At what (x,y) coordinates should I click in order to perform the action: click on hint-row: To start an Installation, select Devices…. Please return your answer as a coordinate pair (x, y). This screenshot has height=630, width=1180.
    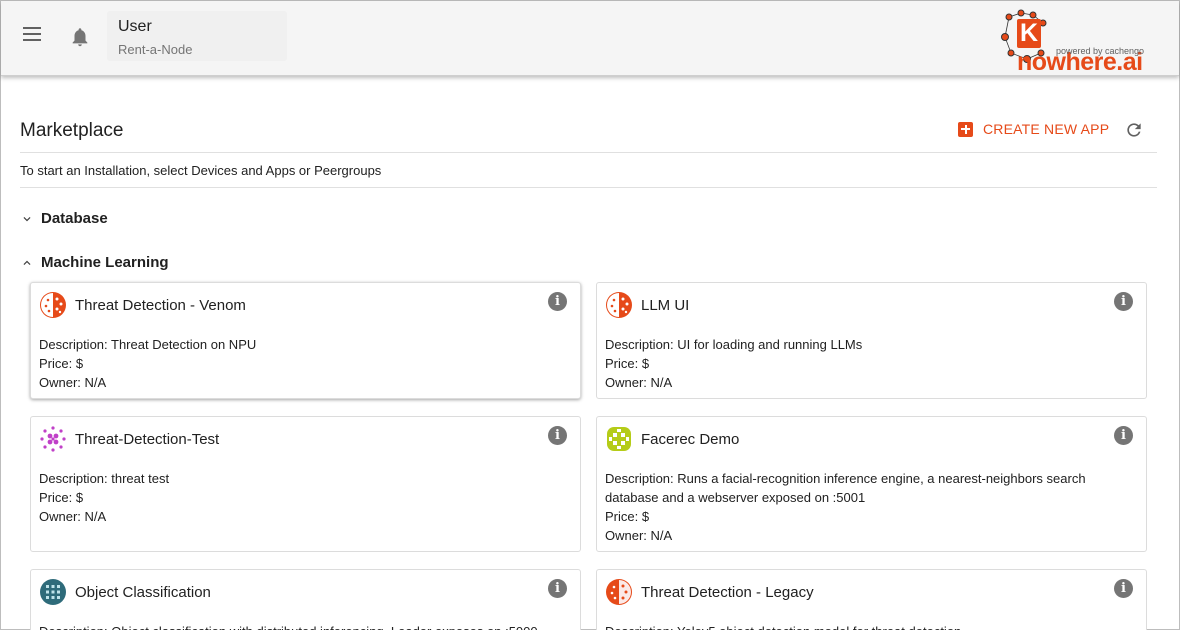
    Looking at the image, I should click on (588, 170).